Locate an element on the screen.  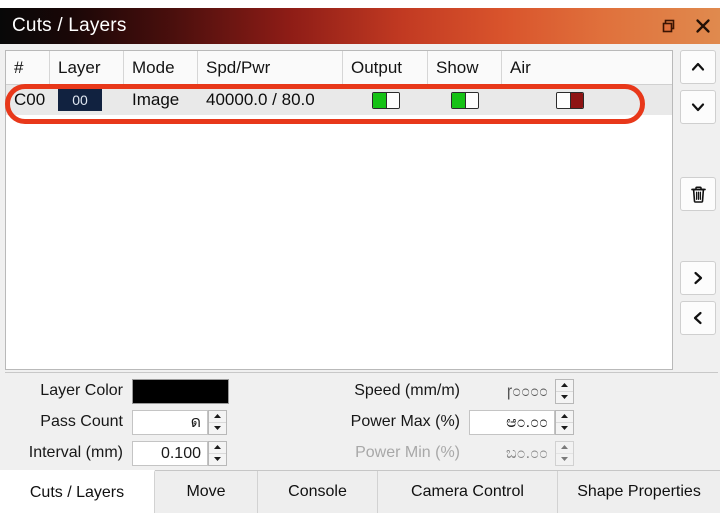
chevron-right-icon is located at coordinates (698, 278).